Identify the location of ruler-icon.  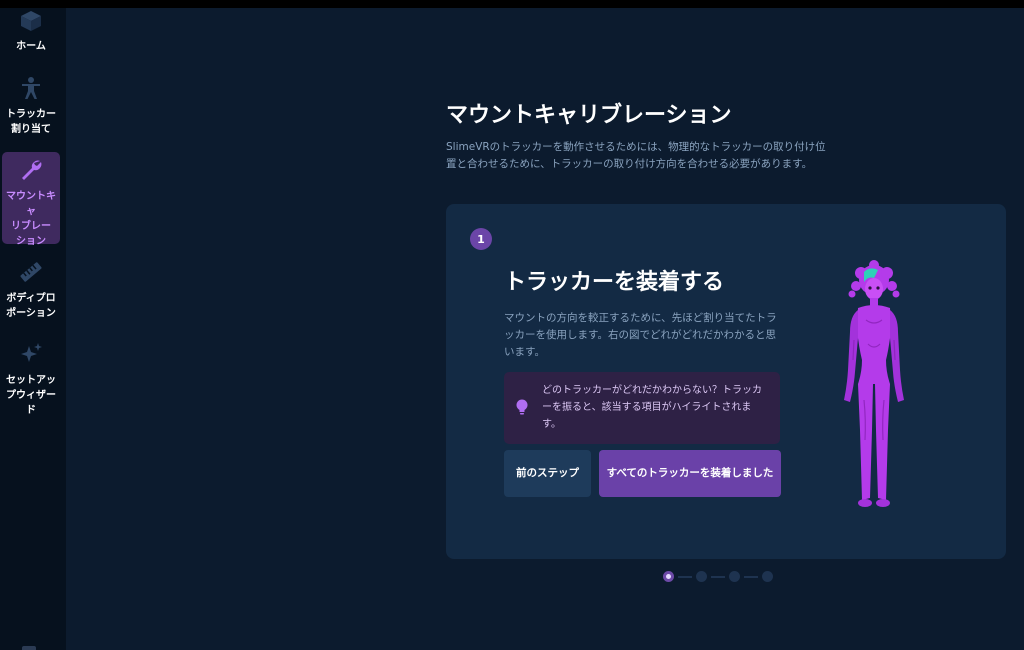
(31, 274).